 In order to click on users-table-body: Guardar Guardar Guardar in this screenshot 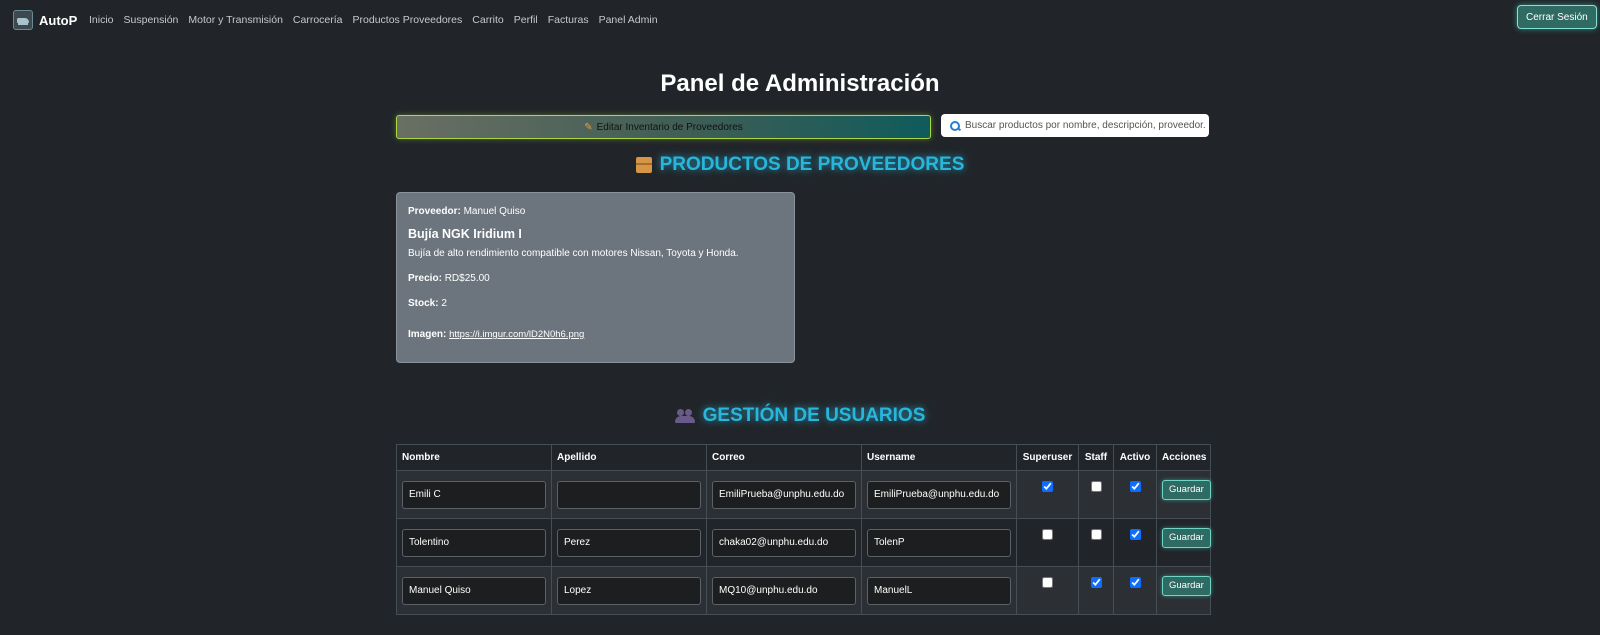, I will do `click(803, 542)`.